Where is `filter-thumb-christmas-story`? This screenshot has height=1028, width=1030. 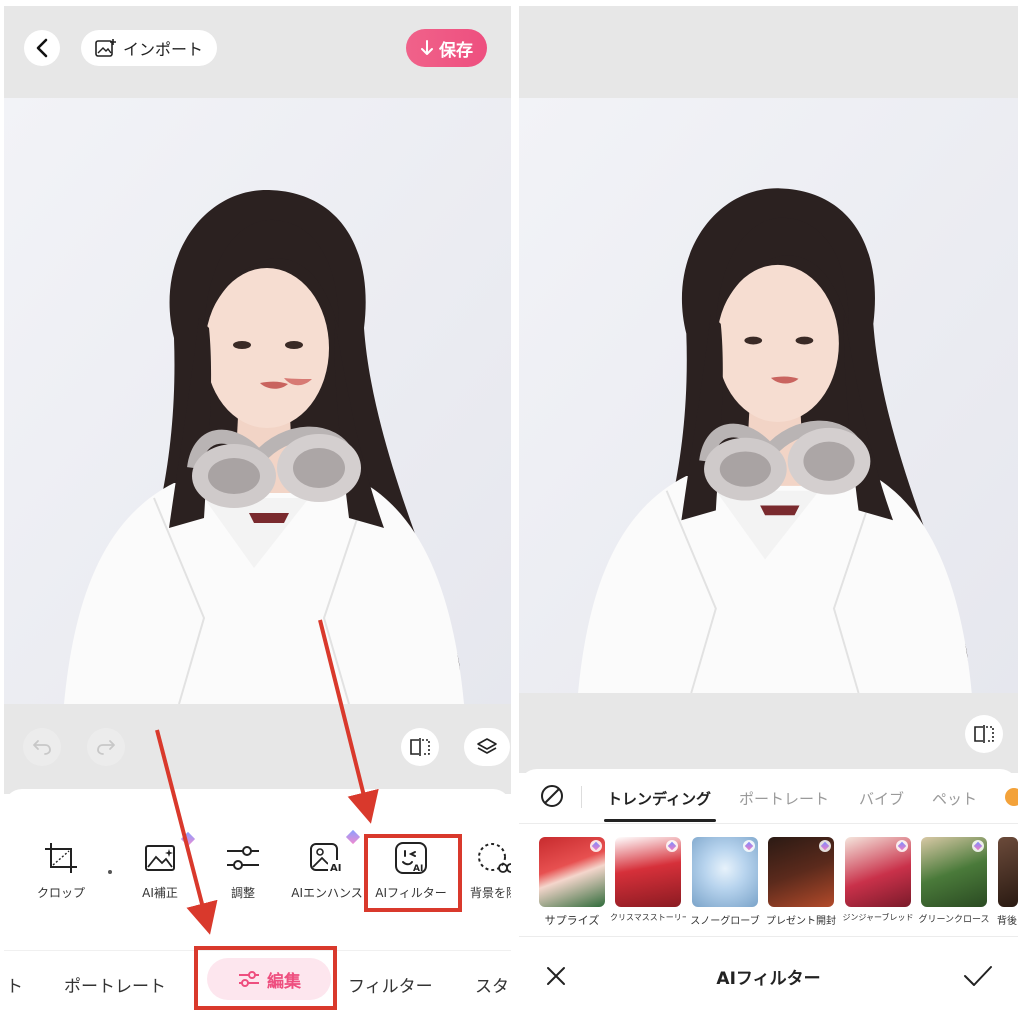 filter-thumb-christmas-story is located at coordinates (648, 872).